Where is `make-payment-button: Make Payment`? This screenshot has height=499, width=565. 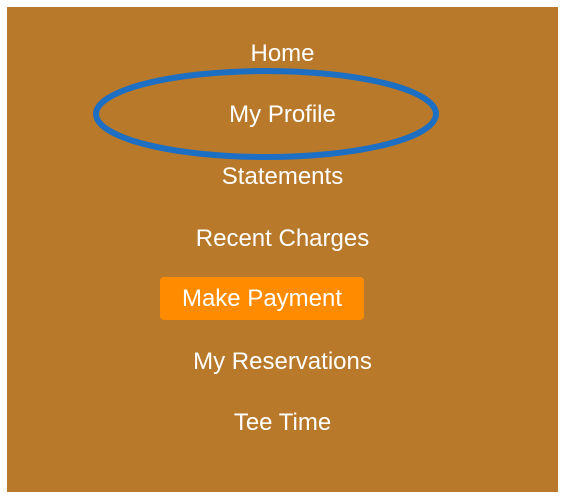
make-payment-button: Make Payment is located at coordinates (262, 298).